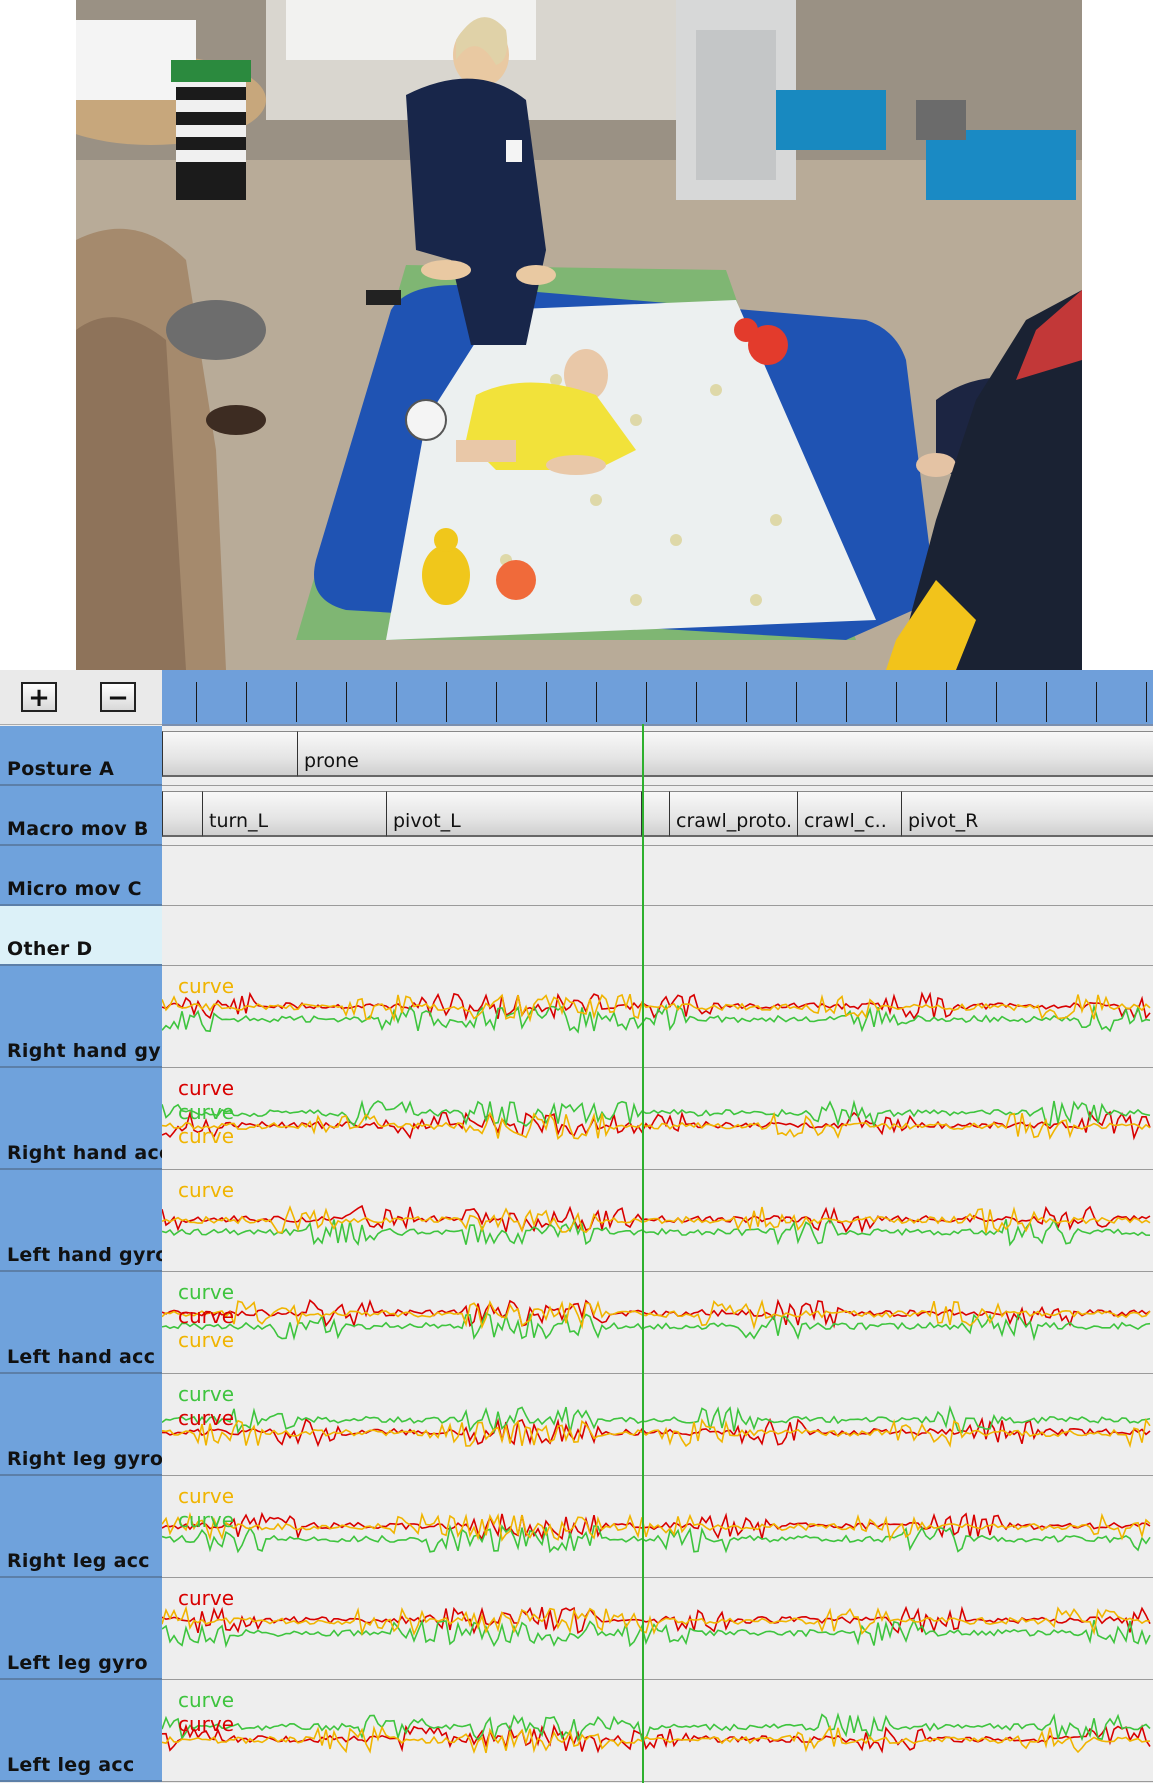  I want to click on annotation-segment: crawl_c.., so click(849, 814).